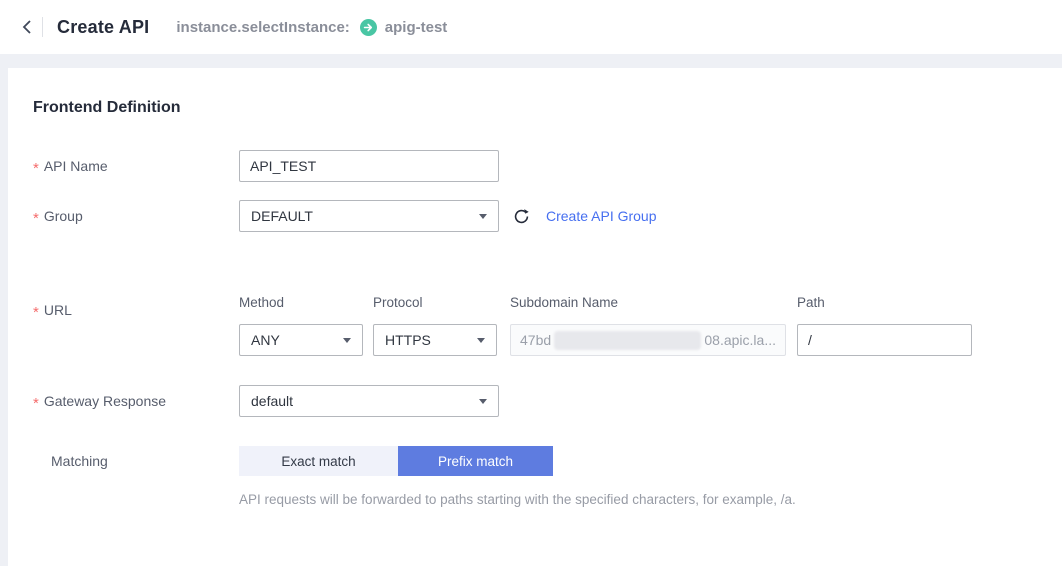 The height and width of the screenshot is (566, 1062). I want to click on group-label: * Group, so click(58, 217).